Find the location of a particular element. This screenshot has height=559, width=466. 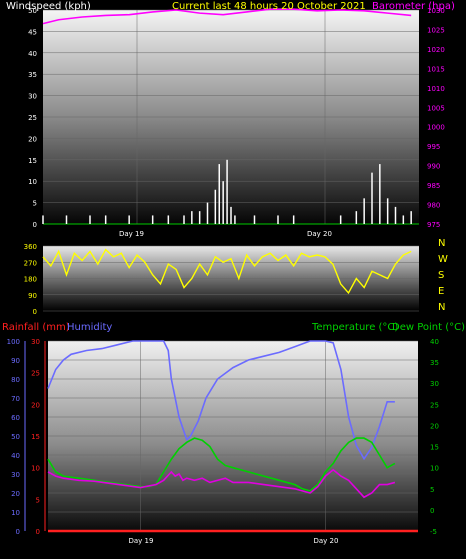

temperature-title: Temperature (°C) is located at coordinates (354, 327).